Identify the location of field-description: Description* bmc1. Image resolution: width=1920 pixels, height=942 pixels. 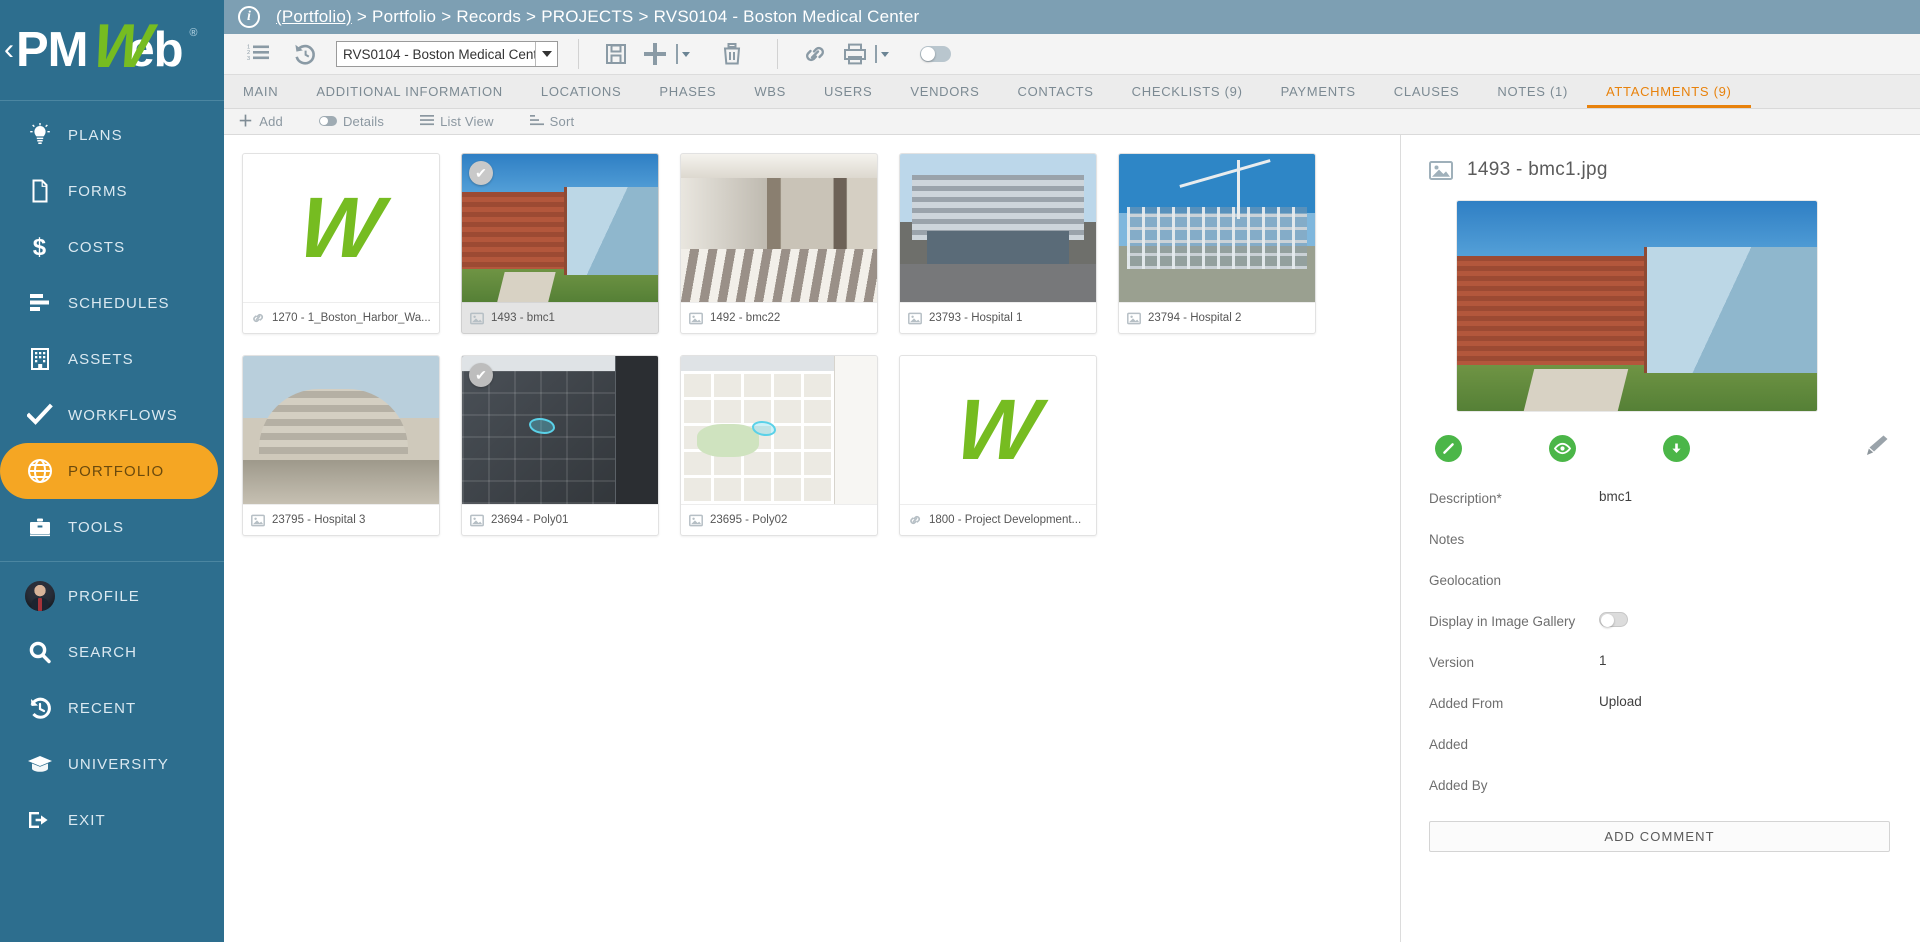
(1659, 502).